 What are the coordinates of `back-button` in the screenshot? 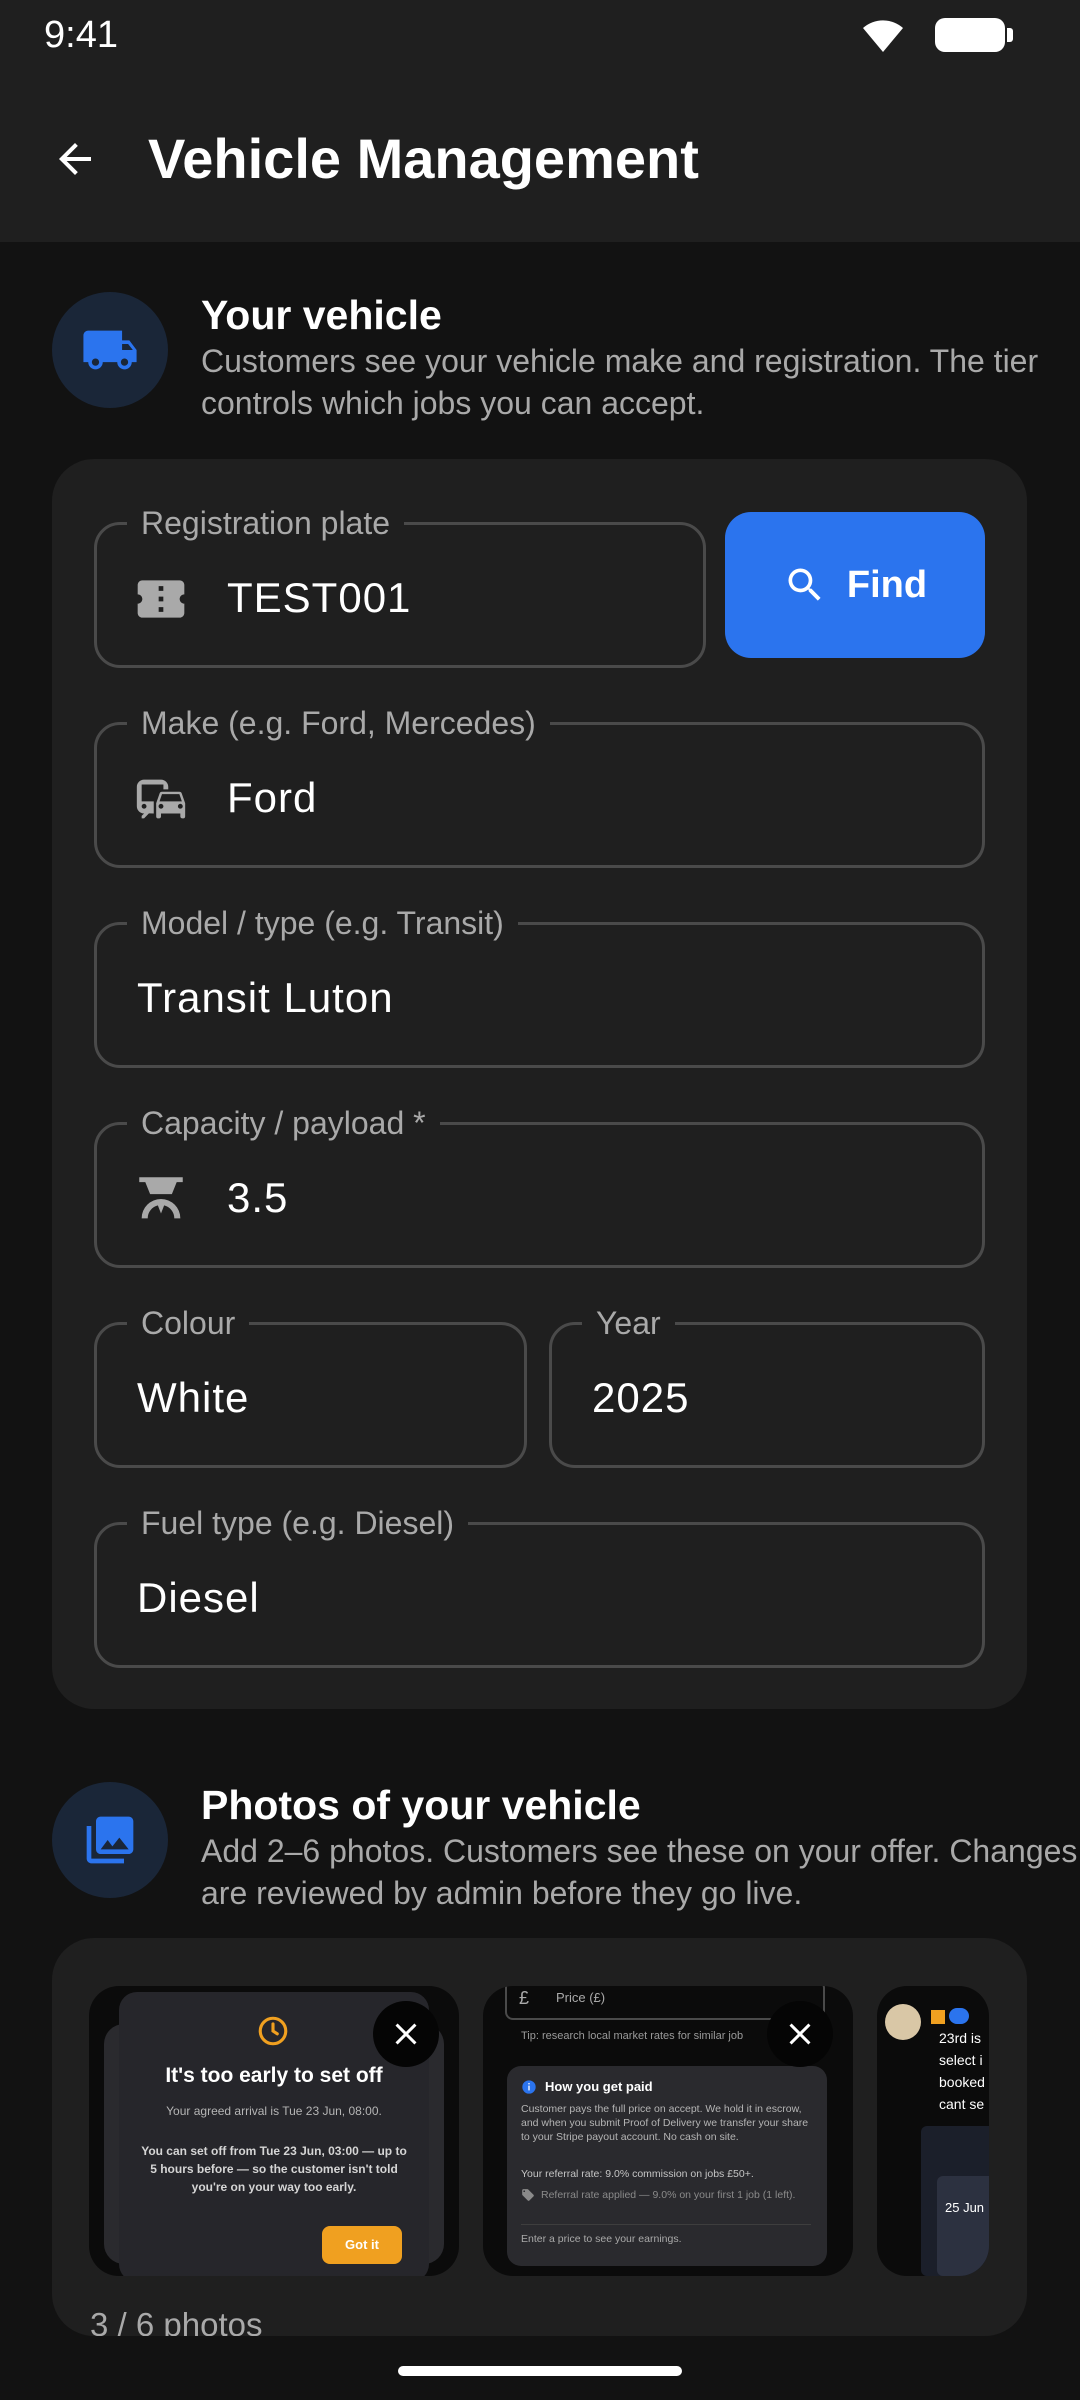 It's located at (75, 159).